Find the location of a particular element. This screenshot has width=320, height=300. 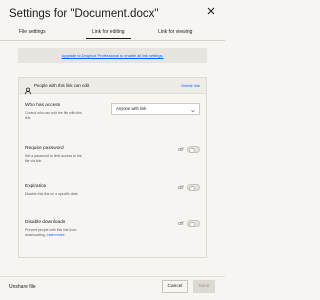

learn-more-link: Learn more is located at coordinates (56, 235).